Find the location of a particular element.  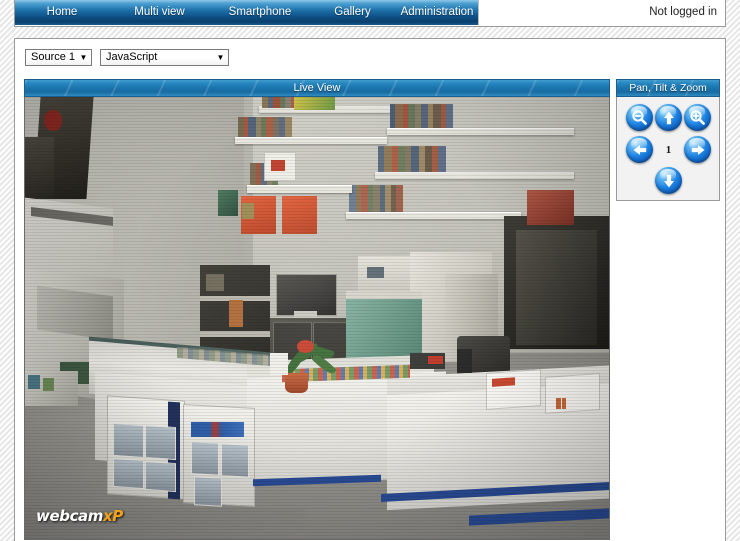

ptz-position-indicator: 1 is located at coordinates (668, 149).